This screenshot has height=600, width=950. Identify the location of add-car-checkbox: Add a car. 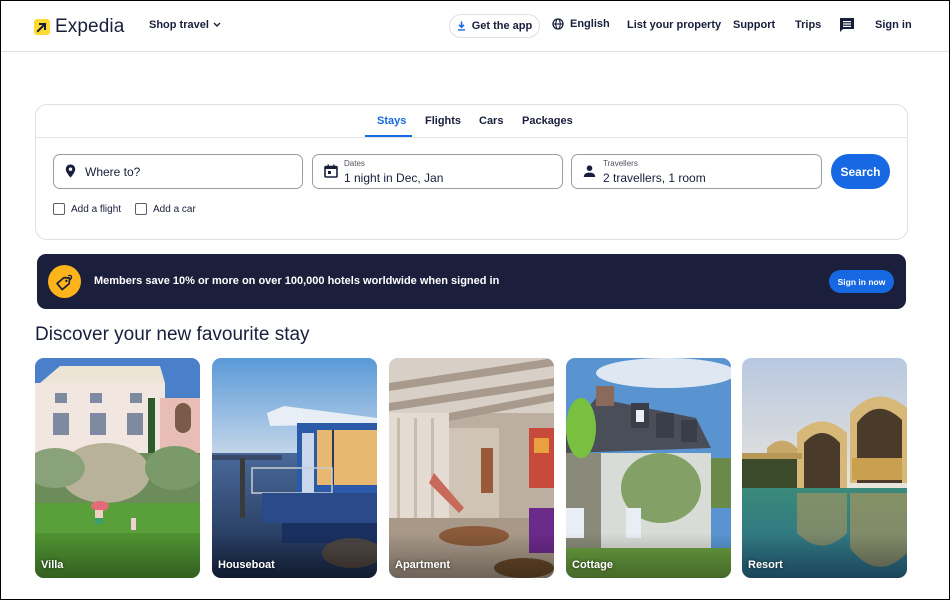
(165, 209).